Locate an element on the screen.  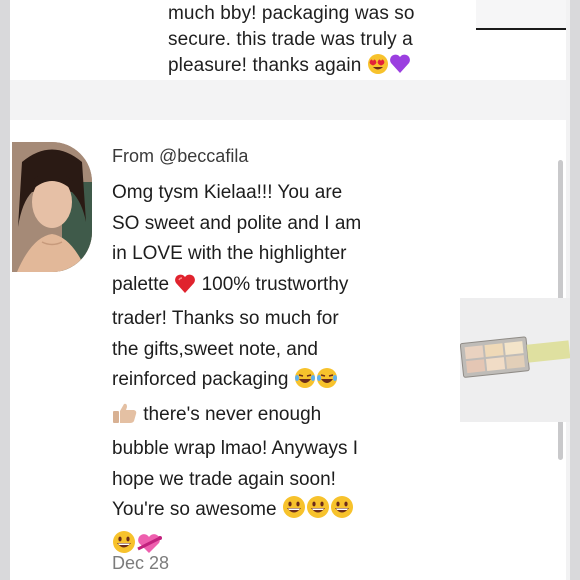
previous-review-line: secure. this trade was truly a is located at coordinates (290, 39).